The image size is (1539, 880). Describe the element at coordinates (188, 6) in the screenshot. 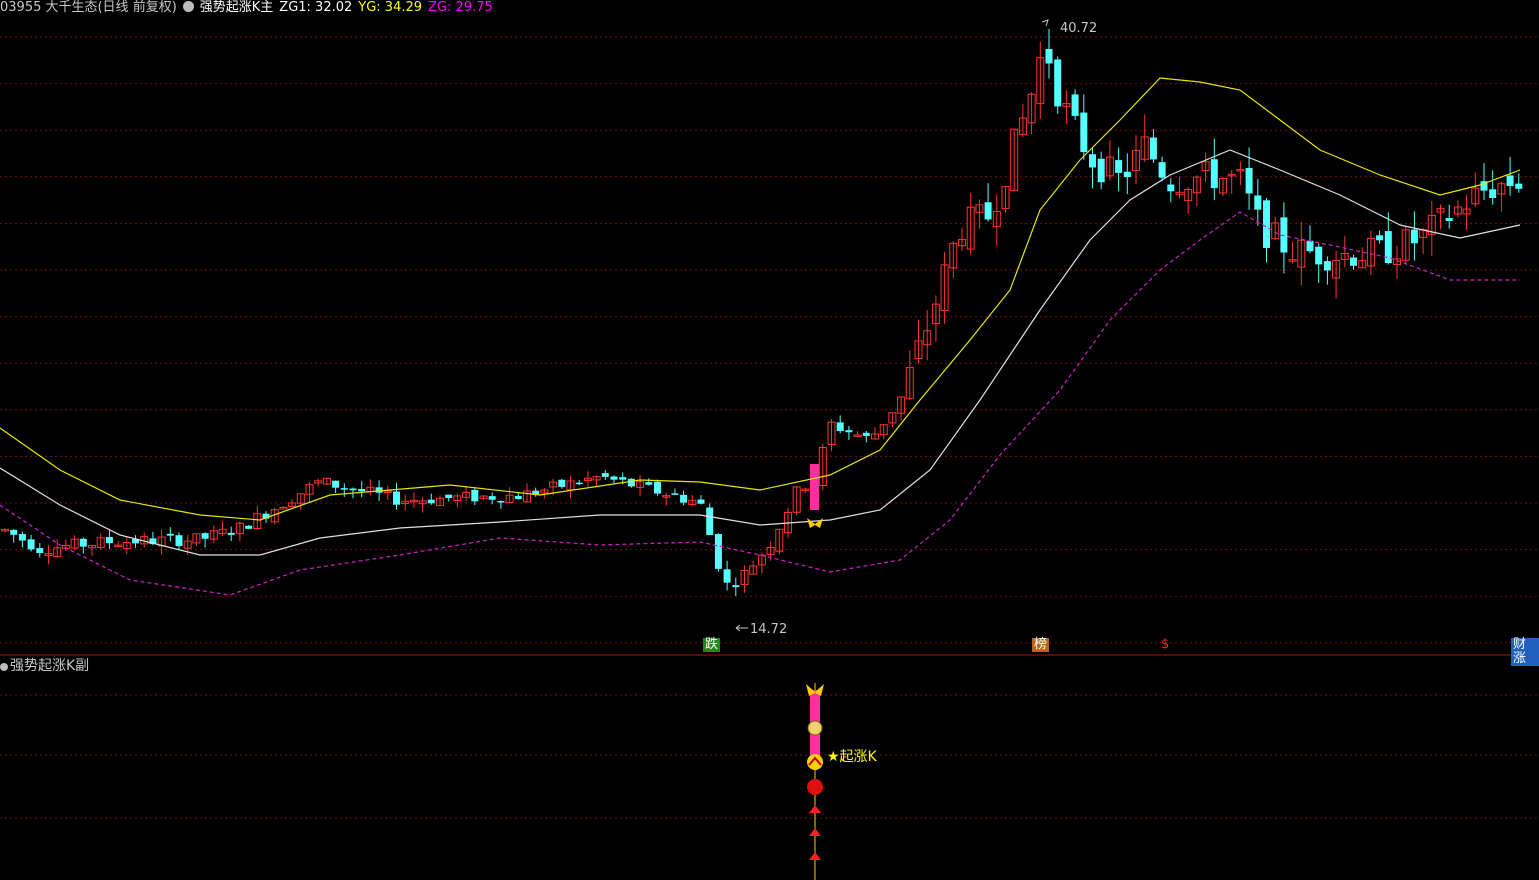

I see `settings-icon` at that location.